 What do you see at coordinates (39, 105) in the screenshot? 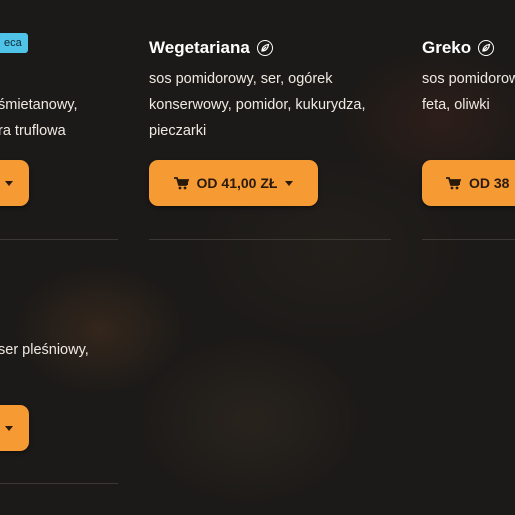
I see `description-line: śmietanowy,` at bounding box center [39, 105].